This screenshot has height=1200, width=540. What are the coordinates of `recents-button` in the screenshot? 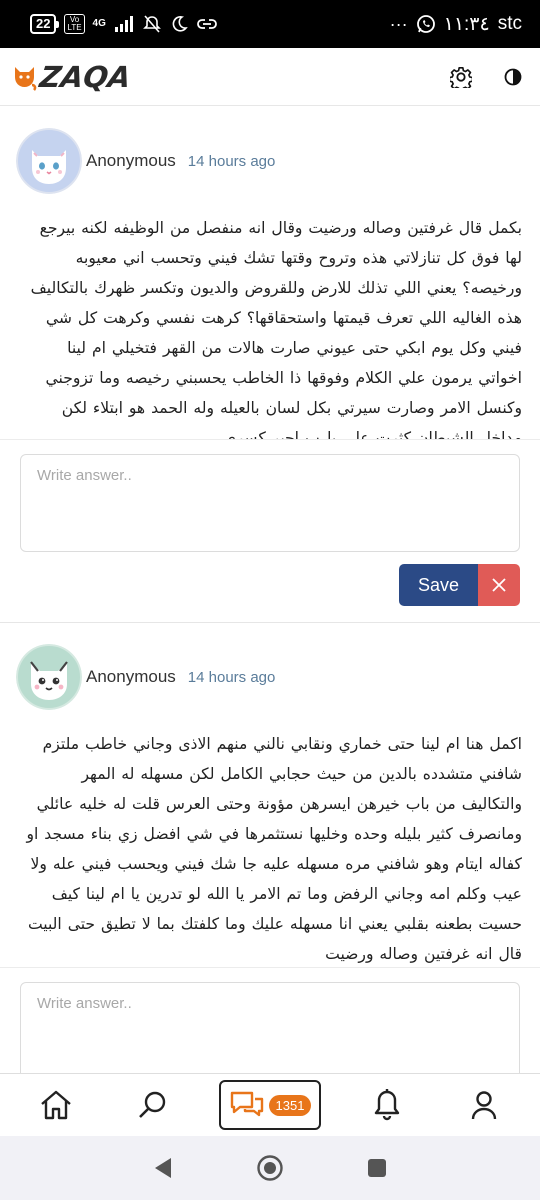 It's located at (377, 1168).